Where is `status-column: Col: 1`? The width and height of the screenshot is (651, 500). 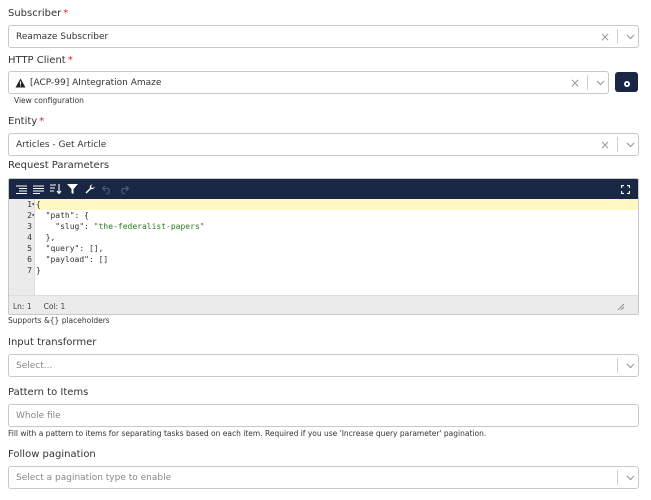 status-column: Col: 1 is located at coordinates (54, 306).